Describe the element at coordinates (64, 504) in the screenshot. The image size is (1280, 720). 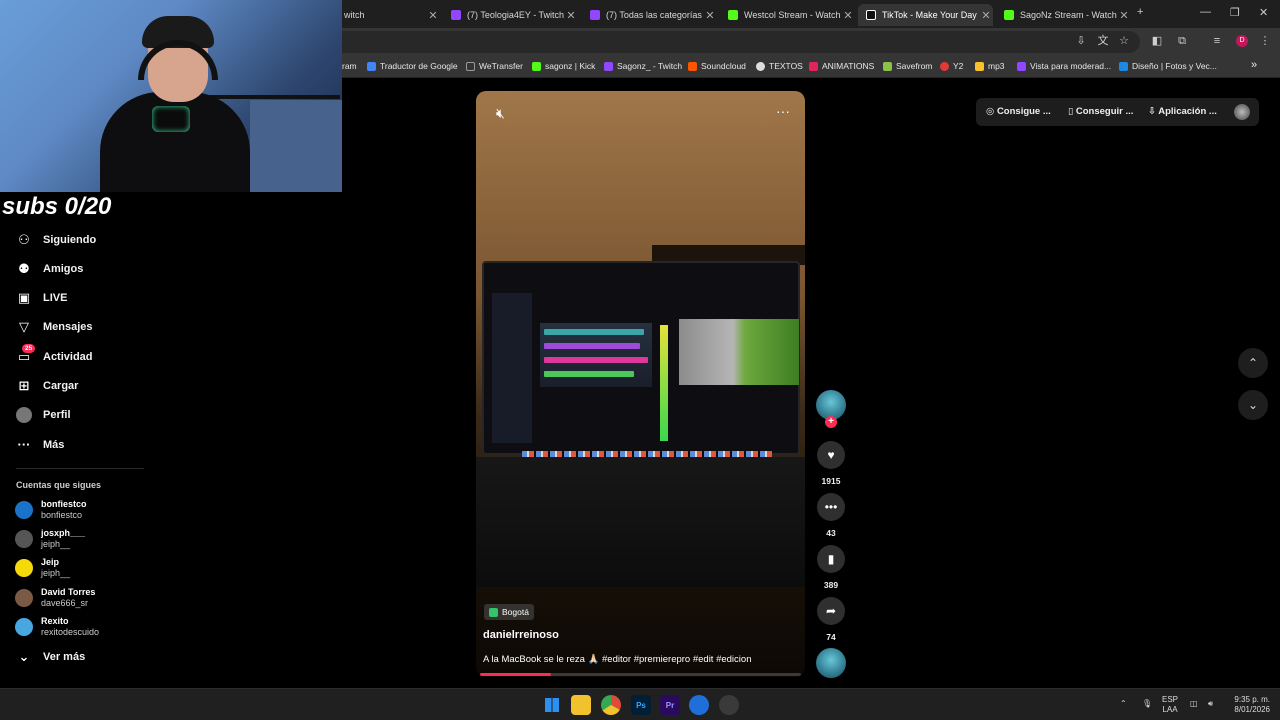
I see `account-name: bonfiestco` at that location.